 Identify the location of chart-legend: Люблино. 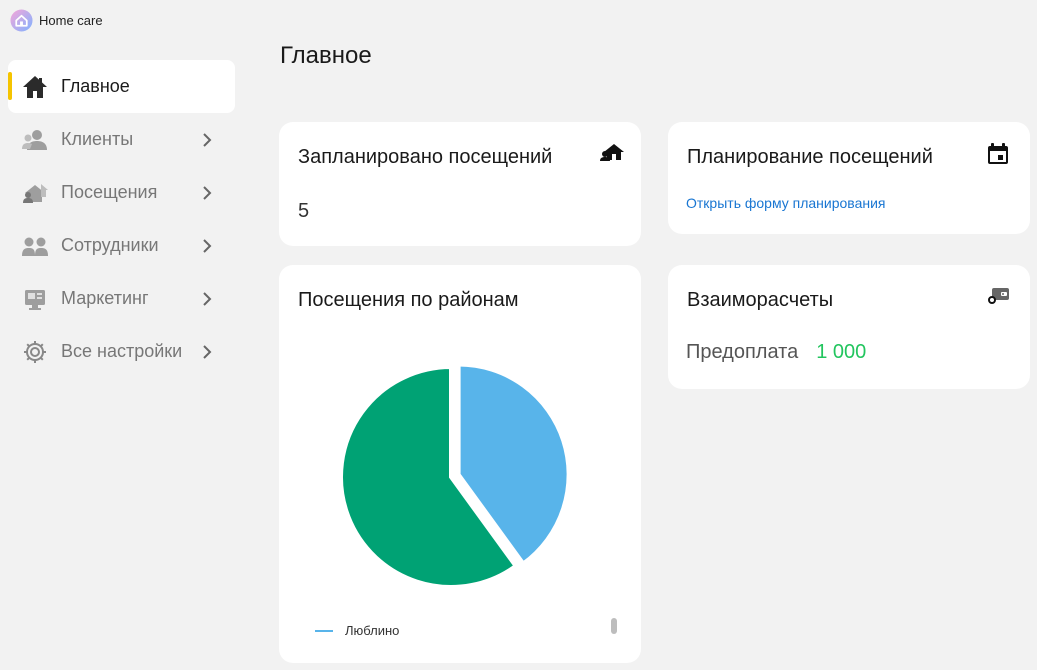
(357, 630).